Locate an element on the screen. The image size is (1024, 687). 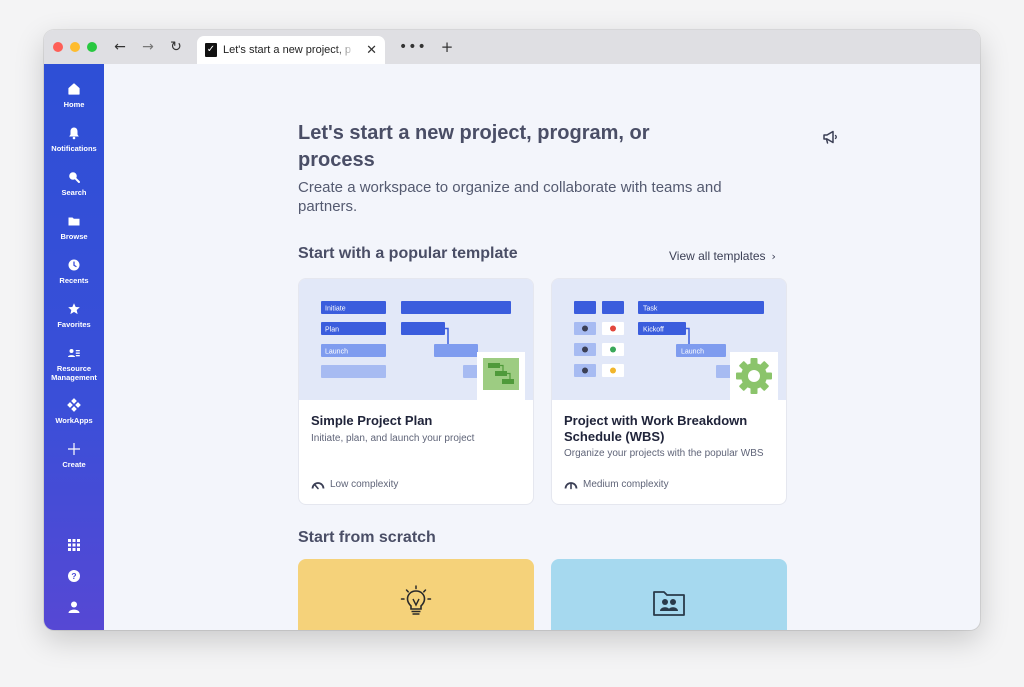
complexity-indicator: Low complexity is located at coordinates (354, 484).